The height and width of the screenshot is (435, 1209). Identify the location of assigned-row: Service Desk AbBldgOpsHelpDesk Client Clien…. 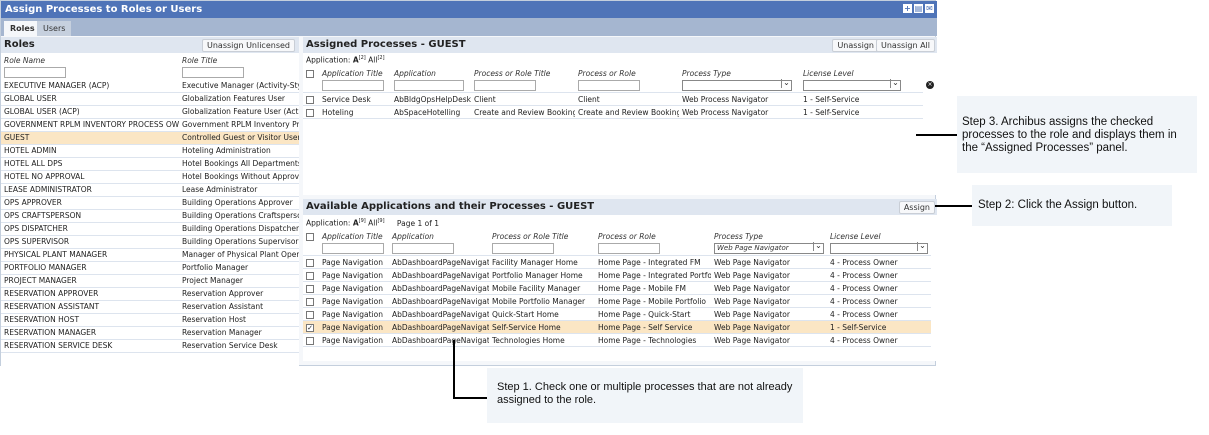
(613, 99).